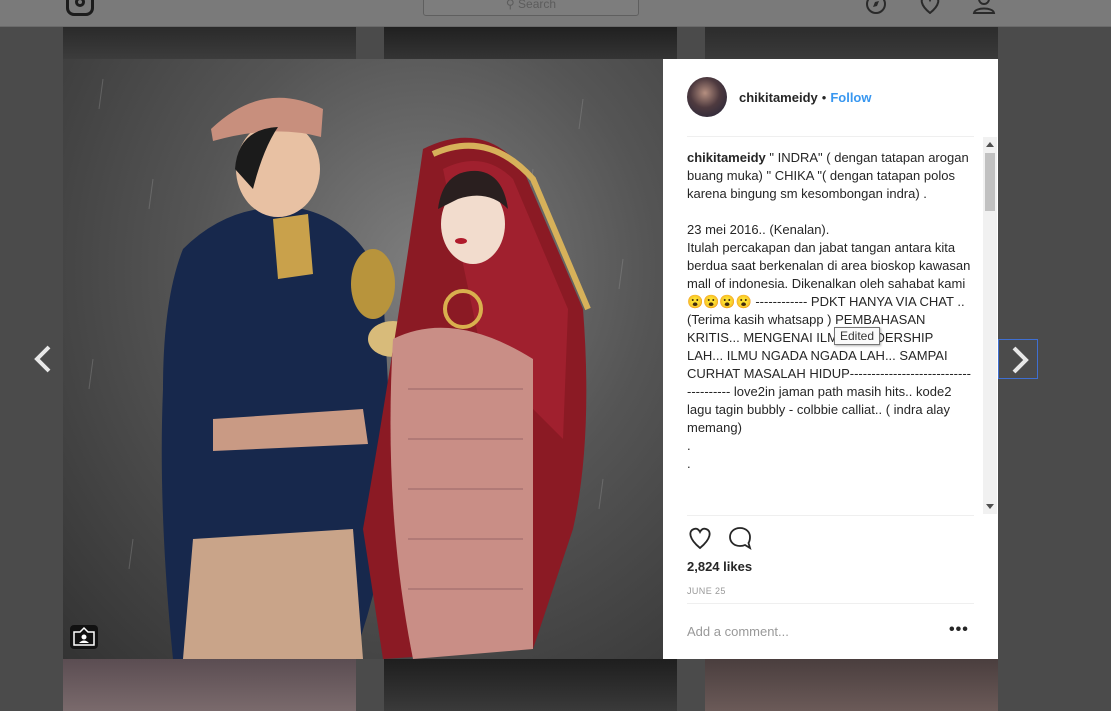 The height and width of the screenshot is (711, 1111). I want to click on post-username: chikitameidy, so click(778, 97).